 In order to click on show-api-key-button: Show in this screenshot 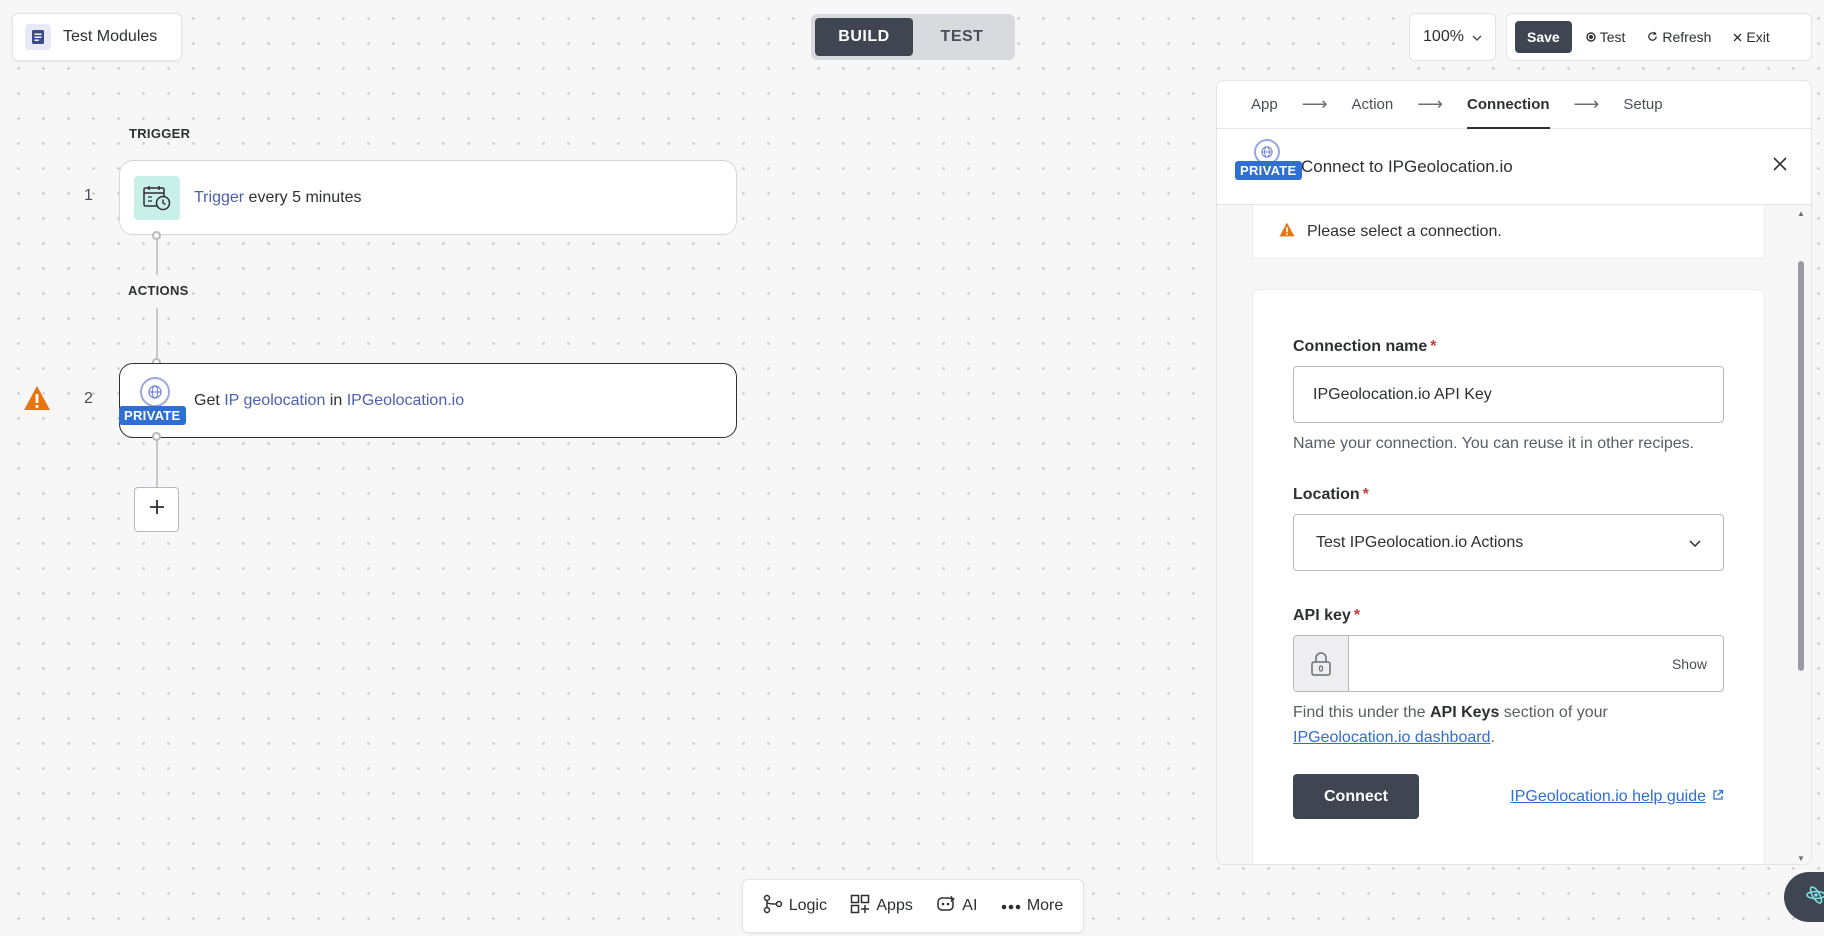, I will do `click(1697, 664)`.